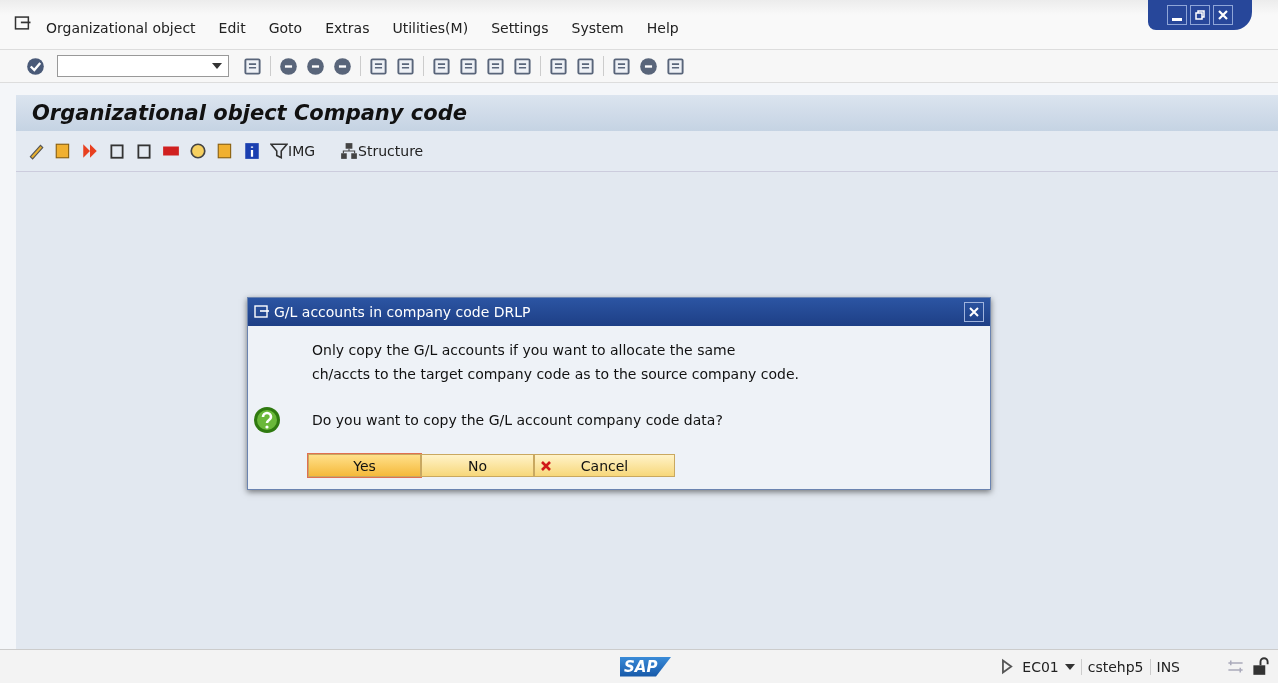 The image size is (1278, 683). I want to click on menu-item: Settings, so click(520, 27).